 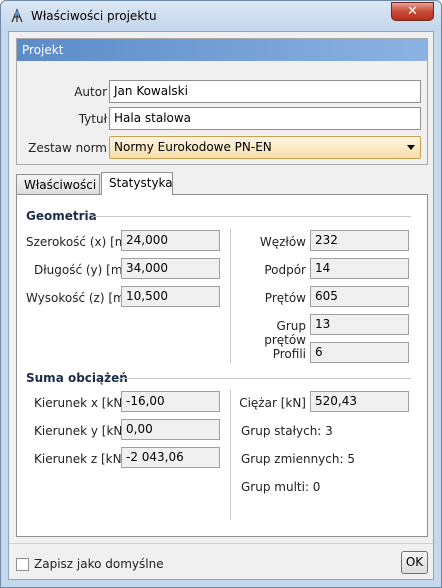 I want to click on dirz-value: -2 043,06, so click(x=170, y=457).